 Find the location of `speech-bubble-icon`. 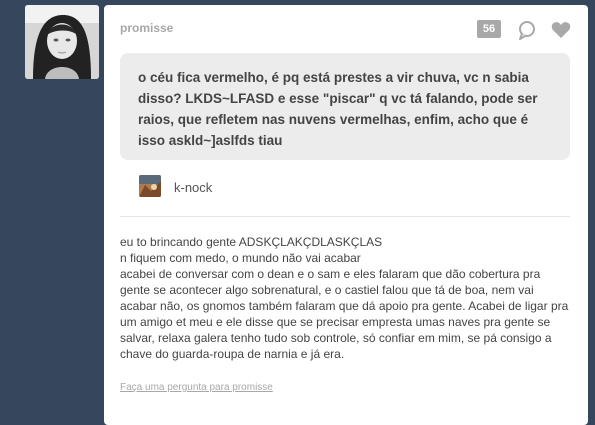

speech-bubble-icon is located at coordinates (527, 30).